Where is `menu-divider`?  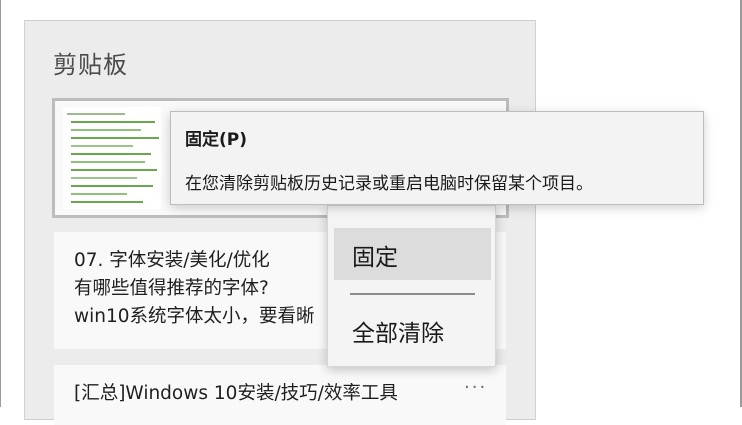
menu-divider is located at coordinates (412, 294).